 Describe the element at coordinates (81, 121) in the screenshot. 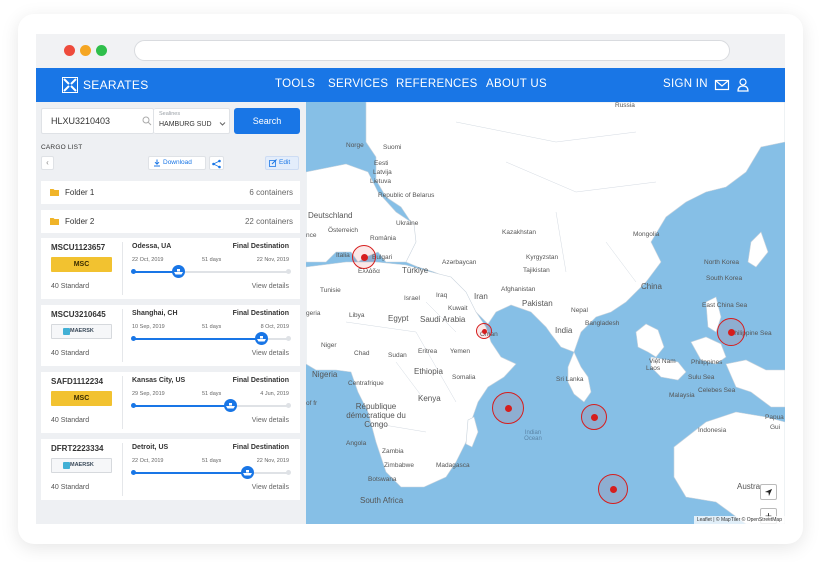

I see `container-number-value: HLXU3210403` at that location.